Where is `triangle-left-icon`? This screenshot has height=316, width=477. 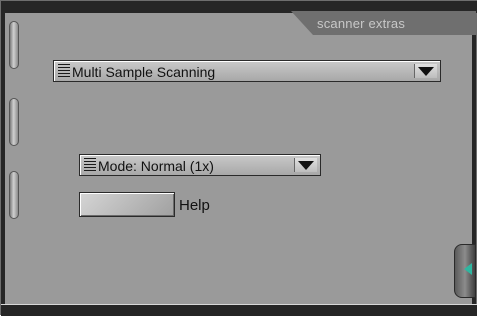
triangle-left-icon is located at coordinates (468, 269).